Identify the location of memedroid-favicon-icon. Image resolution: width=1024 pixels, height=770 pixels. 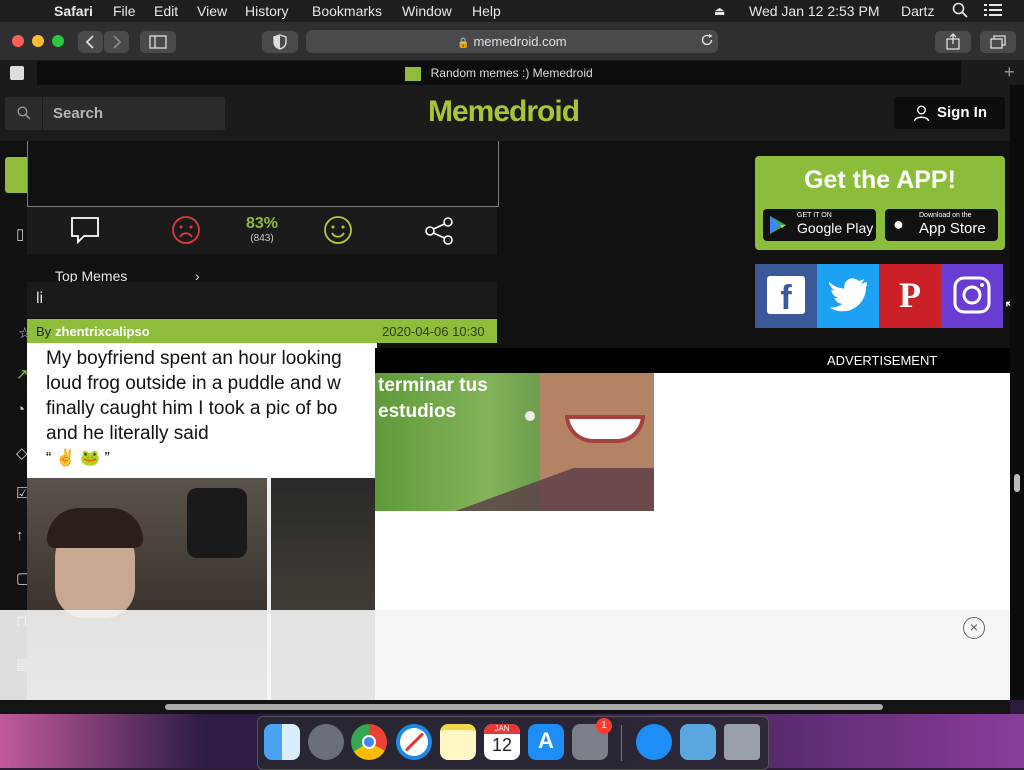
(413, 73).